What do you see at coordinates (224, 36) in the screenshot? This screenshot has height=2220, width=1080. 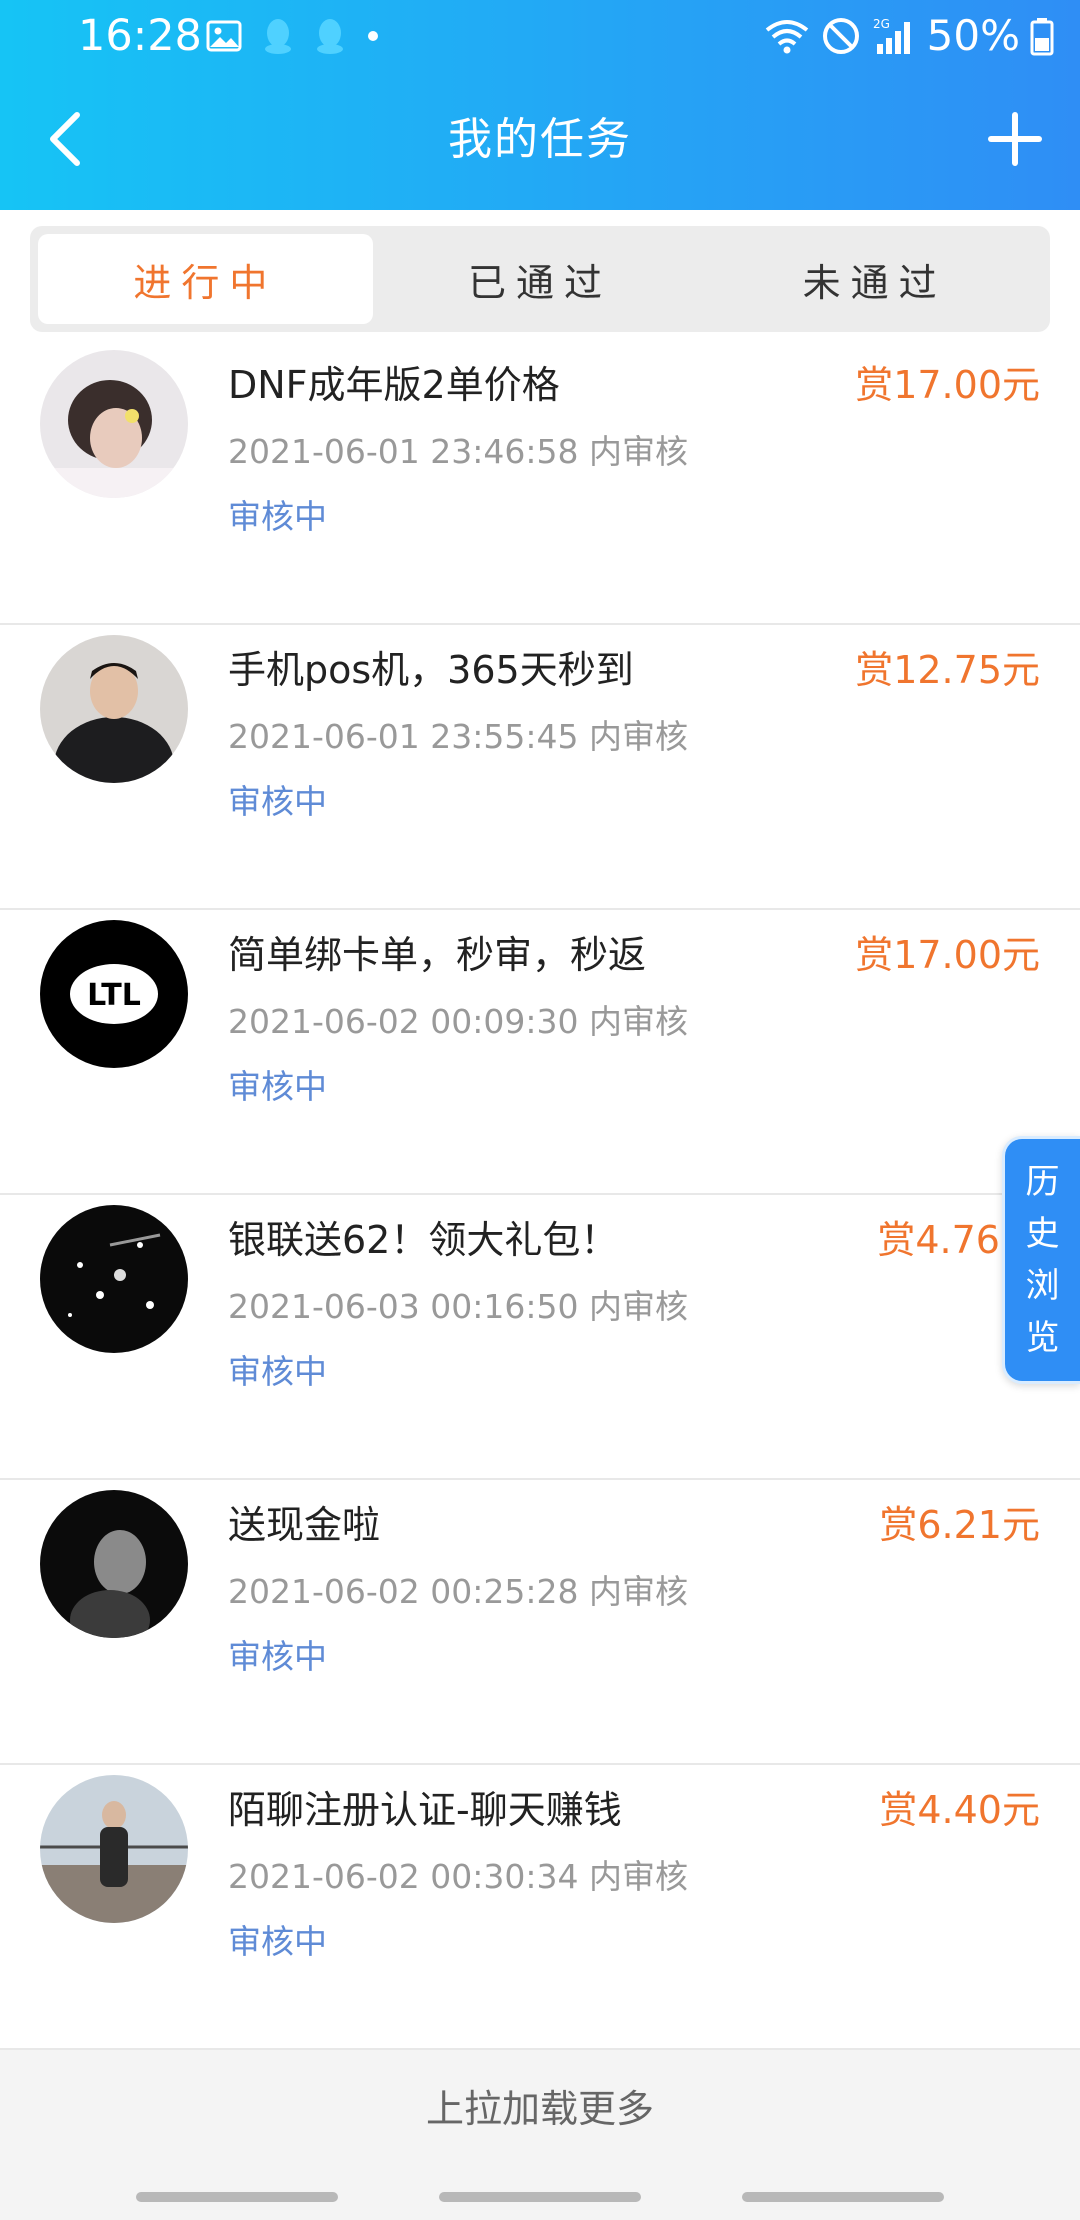 I see `image-icon` at bounding box center [224, 36].